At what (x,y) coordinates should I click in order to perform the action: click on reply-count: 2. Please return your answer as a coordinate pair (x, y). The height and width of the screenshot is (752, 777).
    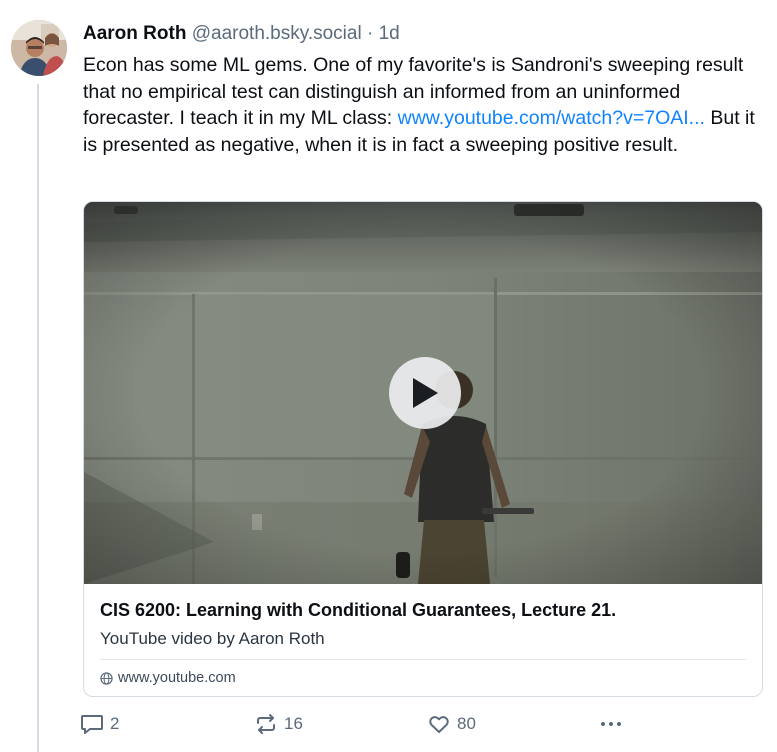
    Looking at the image, I should click on (115, 723).